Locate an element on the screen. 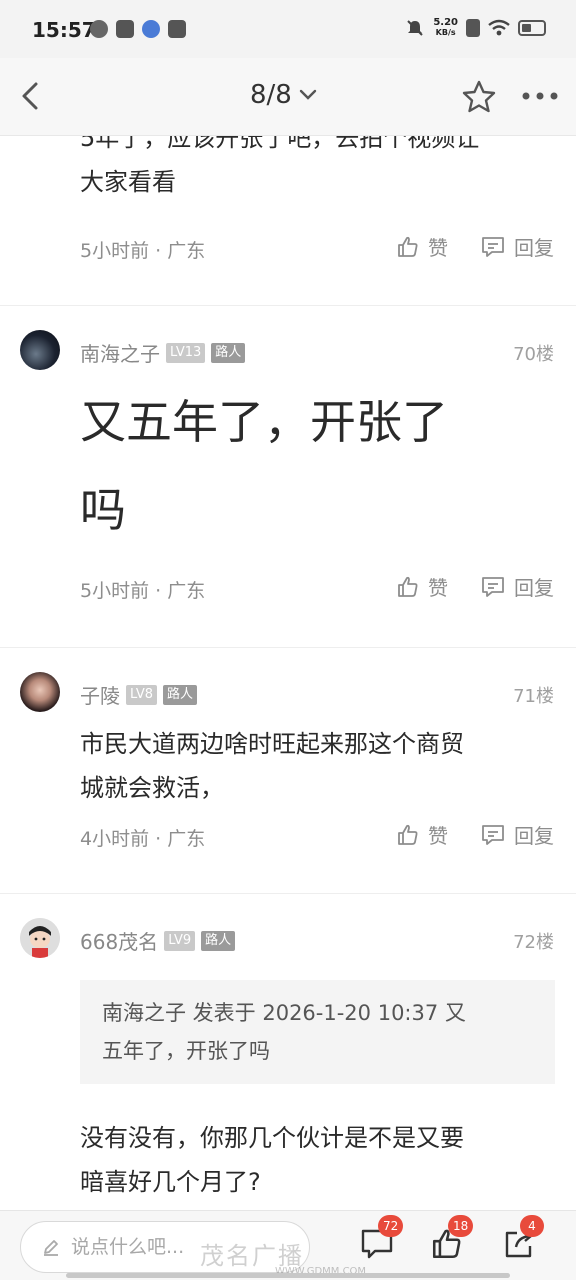  status-bar: 15:57 5.20 KB/s is located at coordinates (288, 29).